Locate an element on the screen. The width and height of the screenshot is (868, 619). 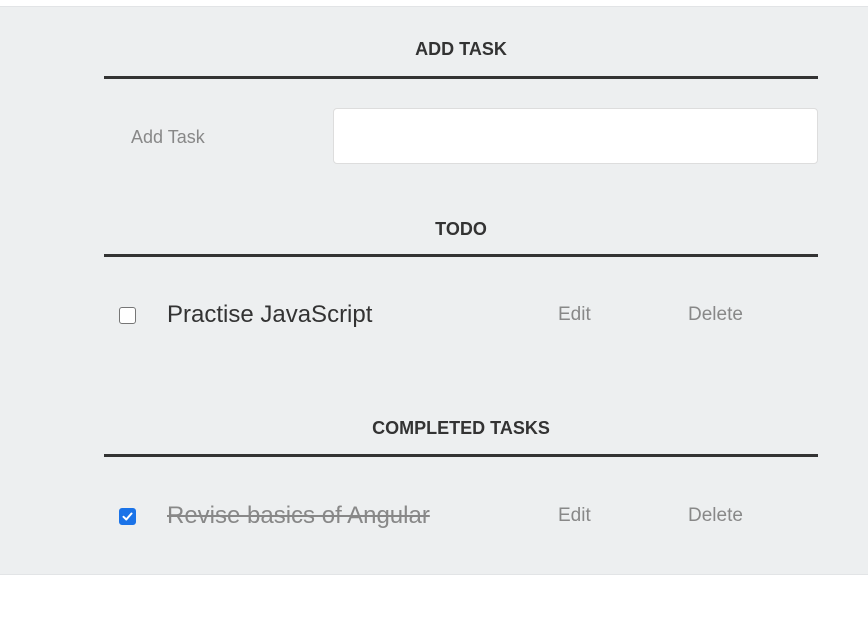
task-text: Practise JavaScript is located at coordinates (270, 314).